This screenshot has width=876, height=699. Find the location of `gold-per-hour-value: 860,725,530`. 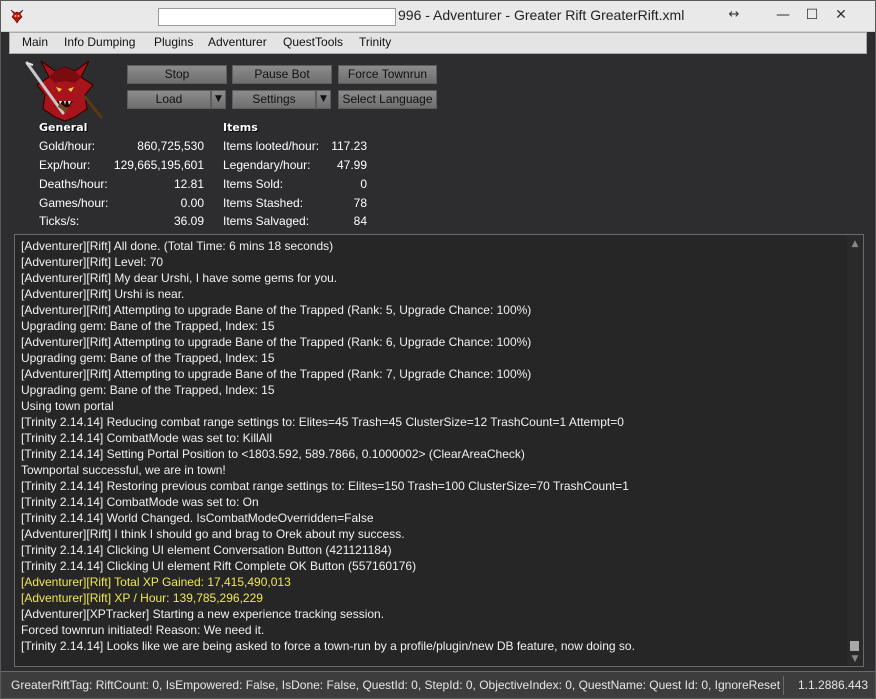

gold-per-hour-value: 860,725,530 is located at coordinates (170, 146).